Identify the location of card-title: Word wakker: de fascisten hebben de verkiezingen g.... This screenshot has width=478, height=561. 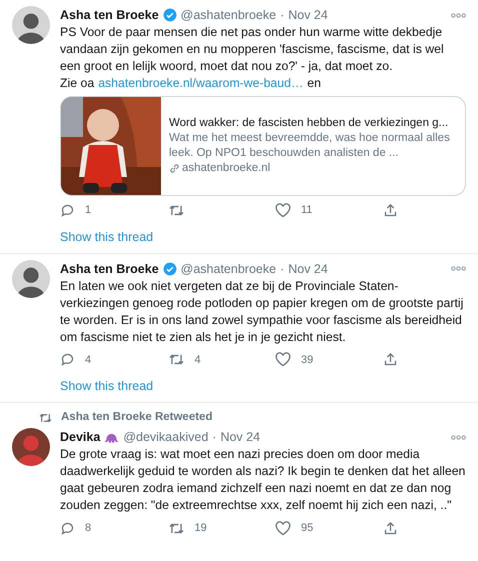
(309, 123).